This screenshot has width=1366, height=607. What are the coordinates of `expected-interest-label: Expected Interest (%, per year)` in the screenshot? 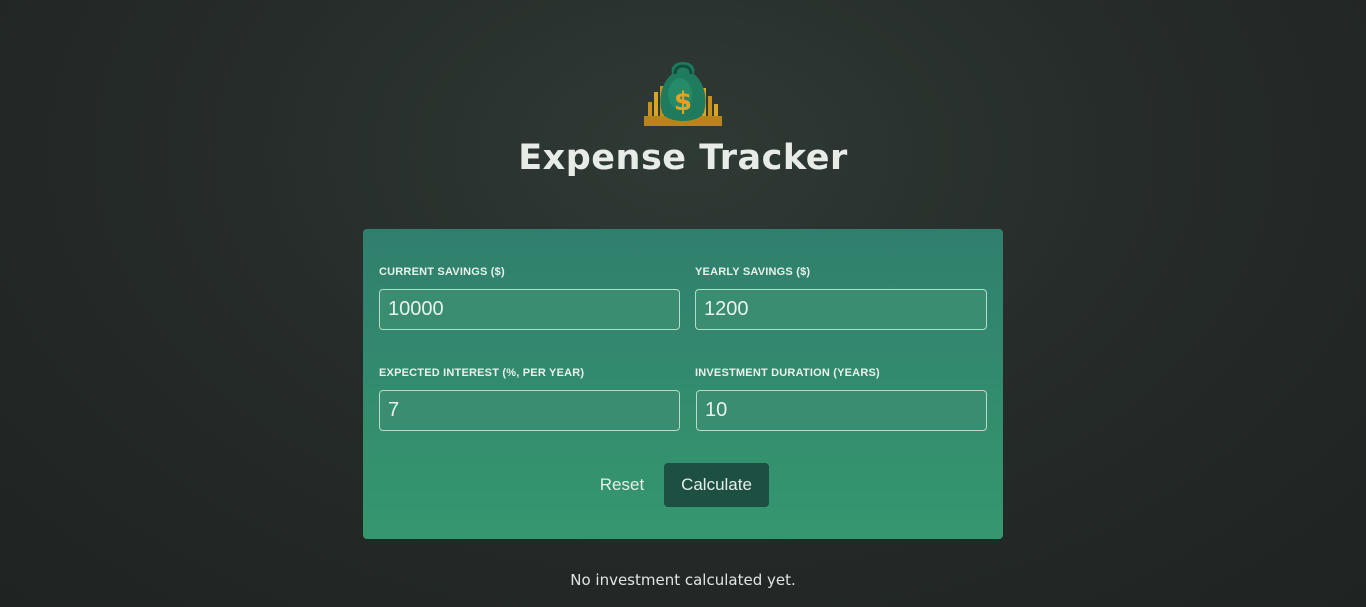 It's located at (482, 373).